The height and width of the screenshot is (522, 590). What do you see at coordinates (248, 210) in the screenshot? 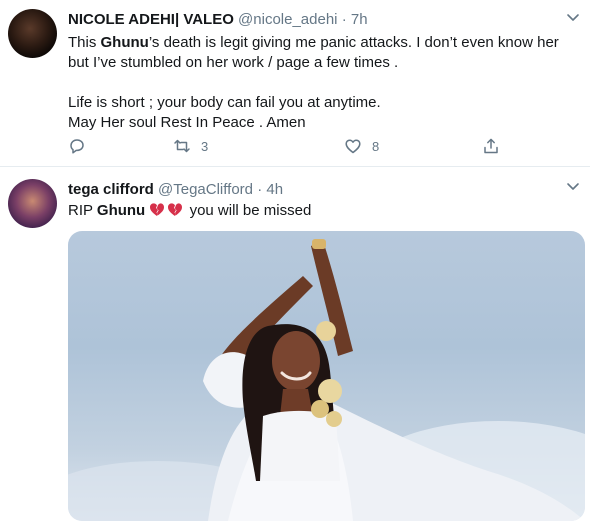
I see `text-segment: you will be missed` at bounding box center [248, 210].